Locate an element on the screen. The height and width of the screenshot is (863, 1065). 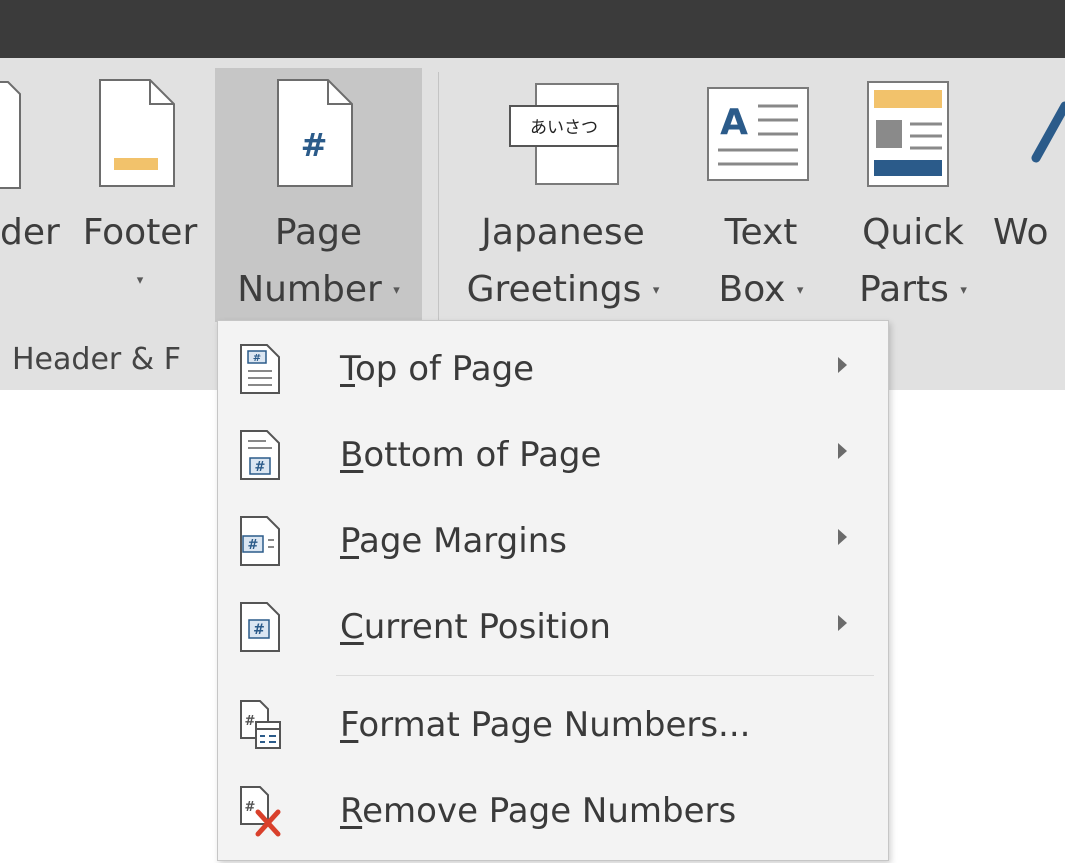
japanese-greetings-label-line2: Greetings ▾ is located at coordinates (563, 290).